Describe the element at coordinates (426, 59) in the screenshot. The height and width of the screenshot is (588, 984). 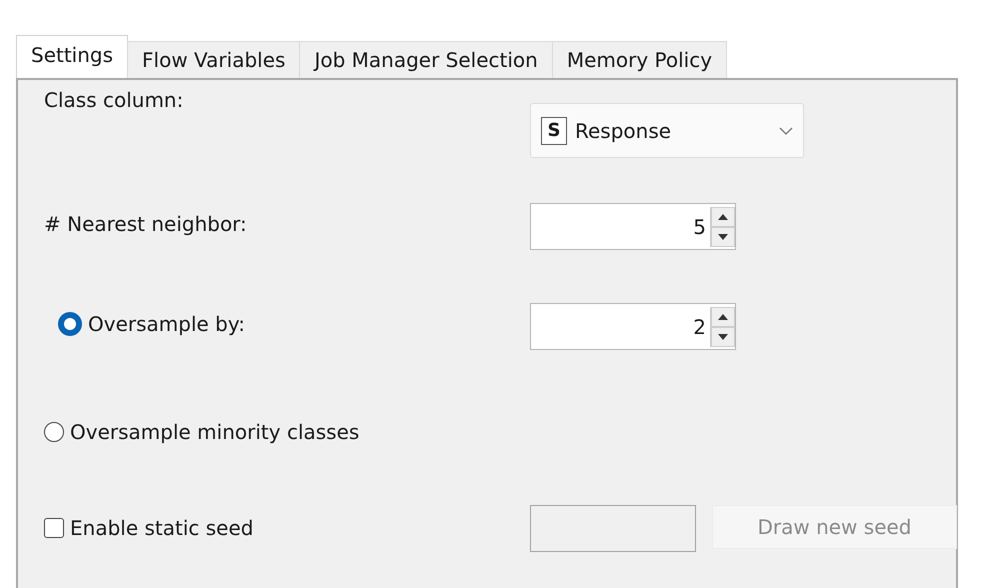
I see `tab: Job Manager Selection` at that location.